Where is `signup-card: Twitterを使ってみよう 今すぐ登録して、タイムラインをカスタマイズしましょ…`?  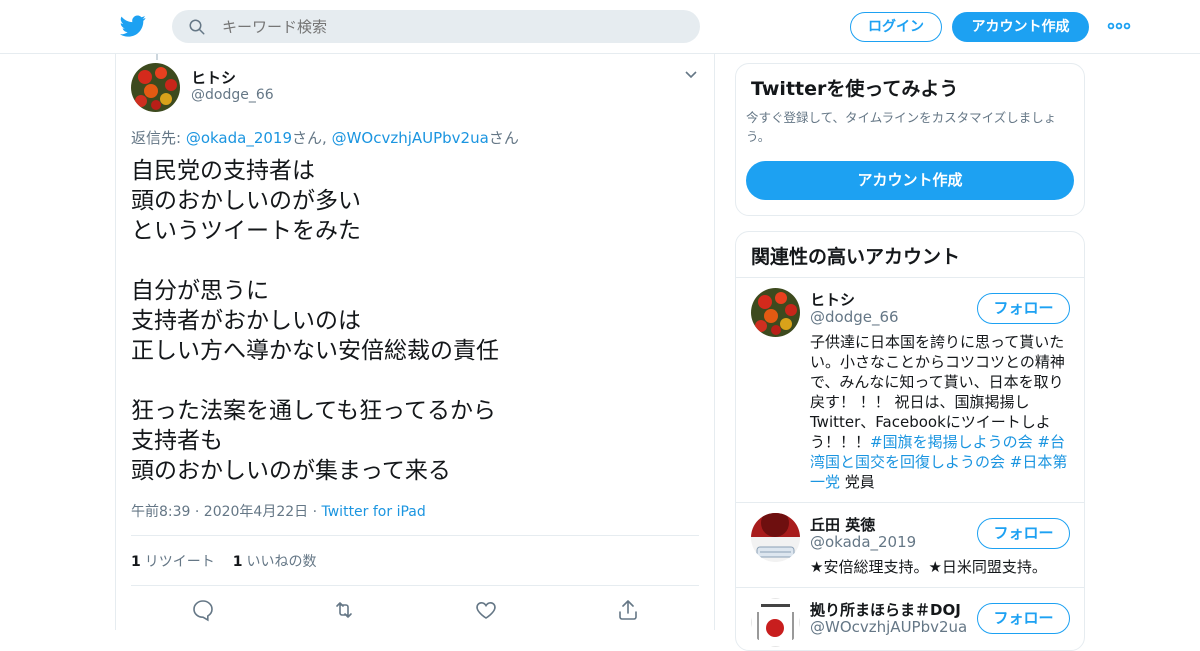
signup-card: Twitterを使ってみよう 今すぐ登録して、タイムラインをカスタマイズしましょ… is located at coordinates (910, 139).